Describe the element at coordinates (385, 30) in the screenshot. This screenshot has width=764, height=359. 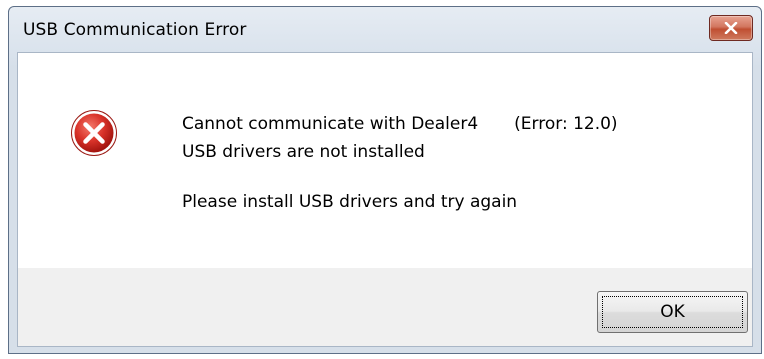
I see `title-bar: USB Communication Error` at that location.